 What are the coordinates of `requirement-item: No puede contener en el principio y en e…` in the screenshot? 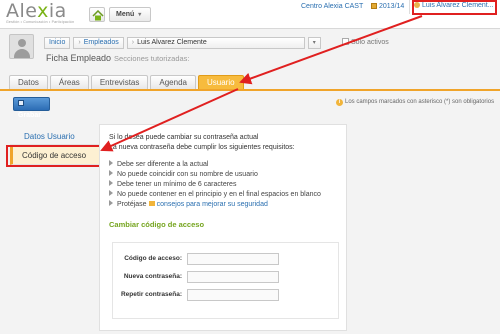 It's located at (215, 194).